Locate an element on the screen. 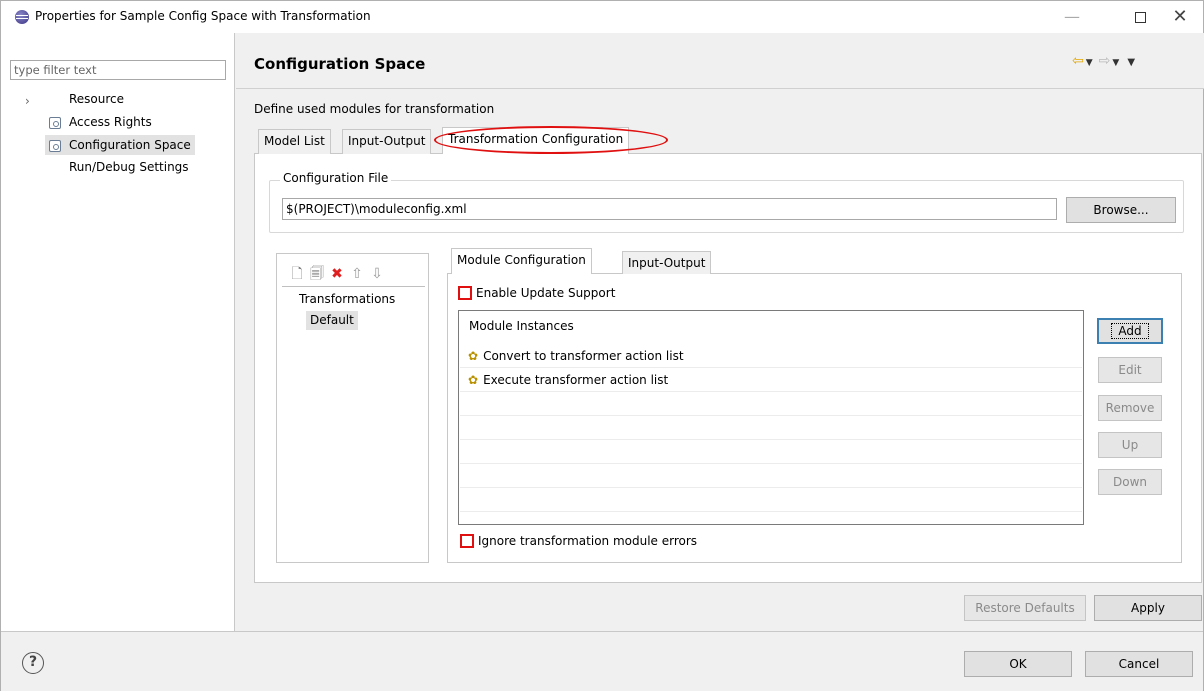 The width and height of the screenshot is (1204, 691). list-item: ✿ Convert to transformer action list is located at coordinates (771, 356).